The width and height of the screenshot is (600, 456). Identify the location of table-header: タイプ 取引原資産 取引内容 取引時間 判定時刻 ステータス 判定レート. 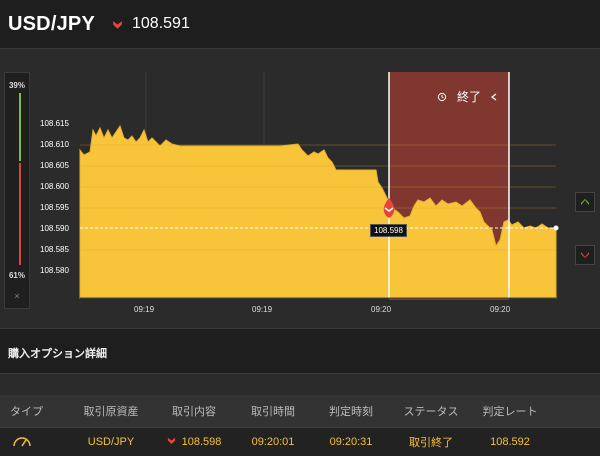
(300, 411).